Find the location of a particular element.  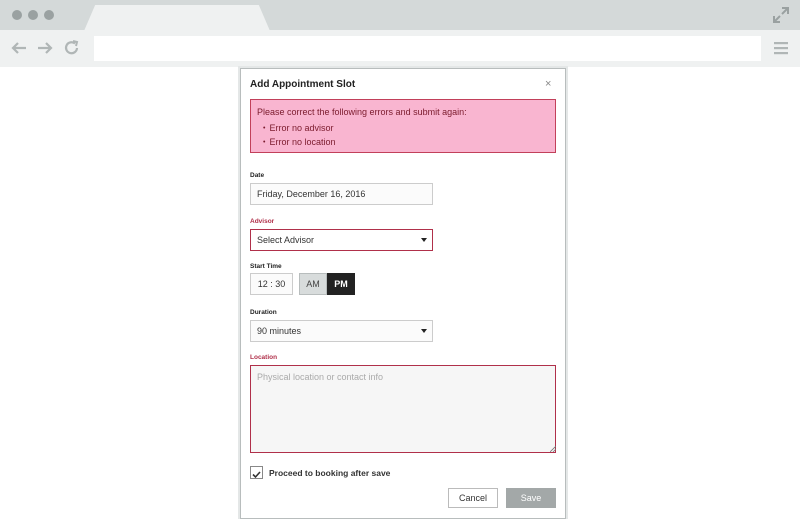

date-label: Date is located at coordinates (257, 175).